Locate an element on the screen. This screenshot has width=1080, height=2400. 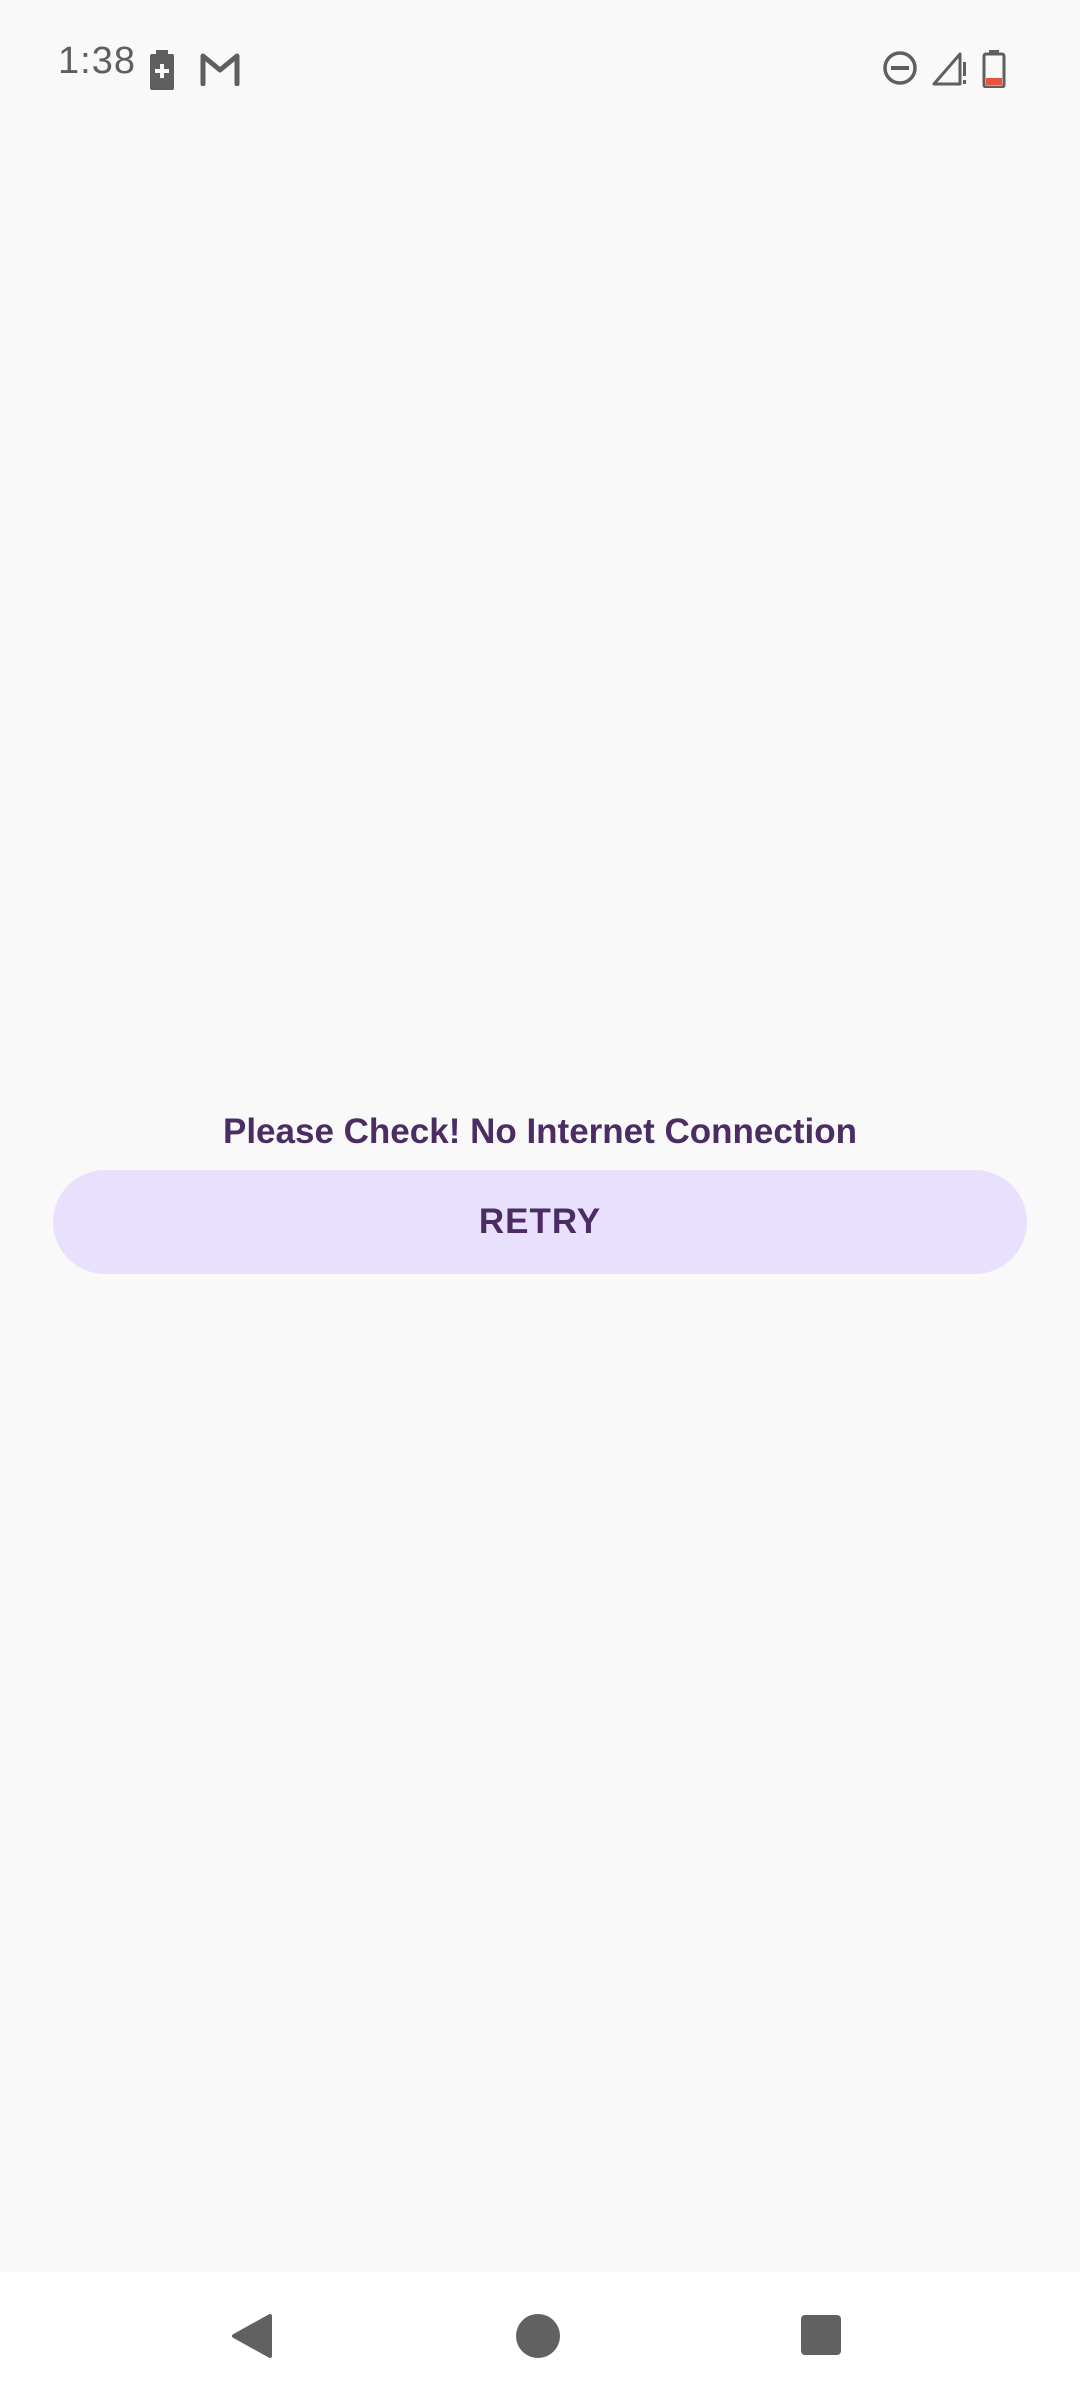
do-not-disturb-icon is located at coordinates (900, 68).